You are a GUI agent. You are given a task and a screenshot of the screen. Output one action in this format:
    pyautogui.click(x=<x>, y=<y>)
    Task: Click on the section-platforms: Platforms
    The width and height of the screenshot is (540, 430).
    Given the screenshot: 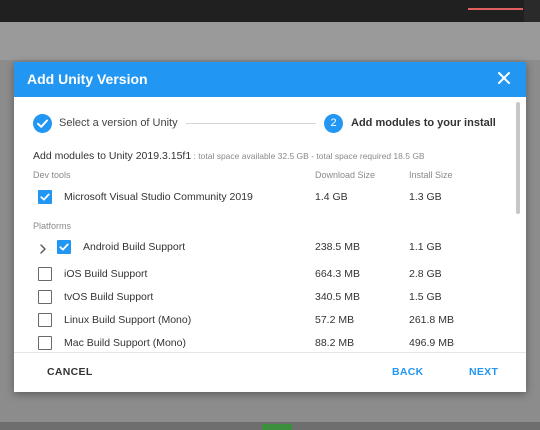 What is the action you would take?
    pyautogui.click(x=52, y=226)
    